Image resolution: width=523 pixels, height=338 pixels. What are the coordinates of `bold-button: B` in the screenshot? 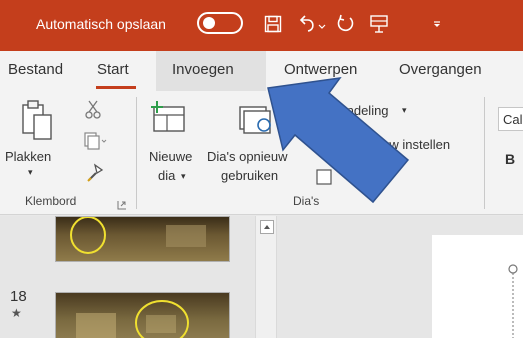 It's located at (510, 159).